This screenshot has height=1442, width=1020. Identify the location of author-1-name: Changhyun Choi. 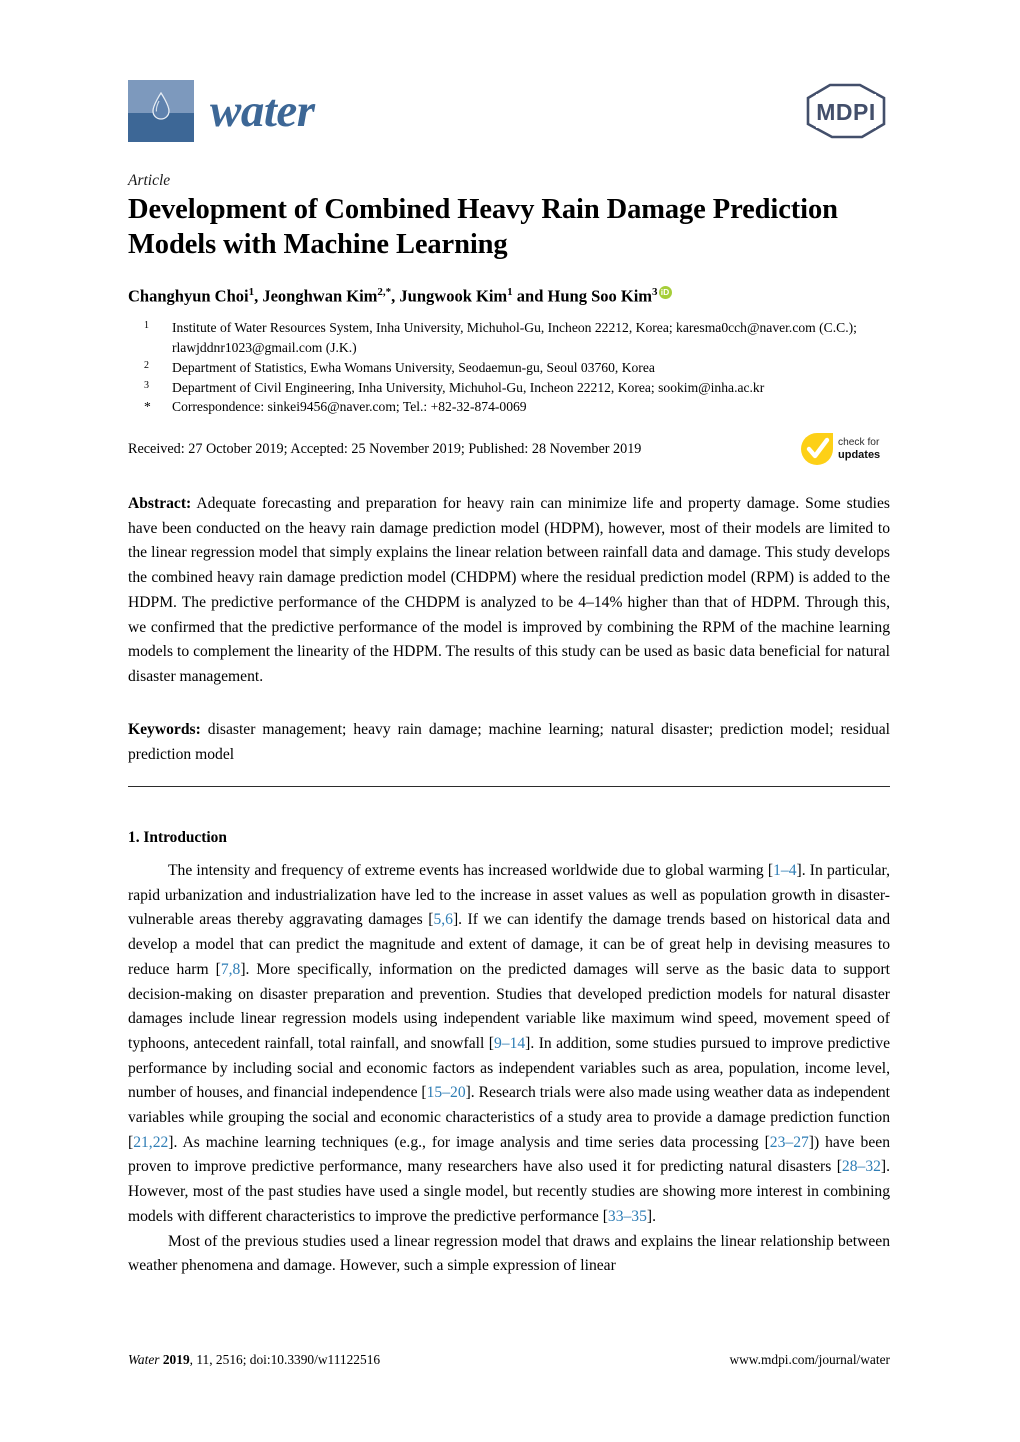
(188, 296).